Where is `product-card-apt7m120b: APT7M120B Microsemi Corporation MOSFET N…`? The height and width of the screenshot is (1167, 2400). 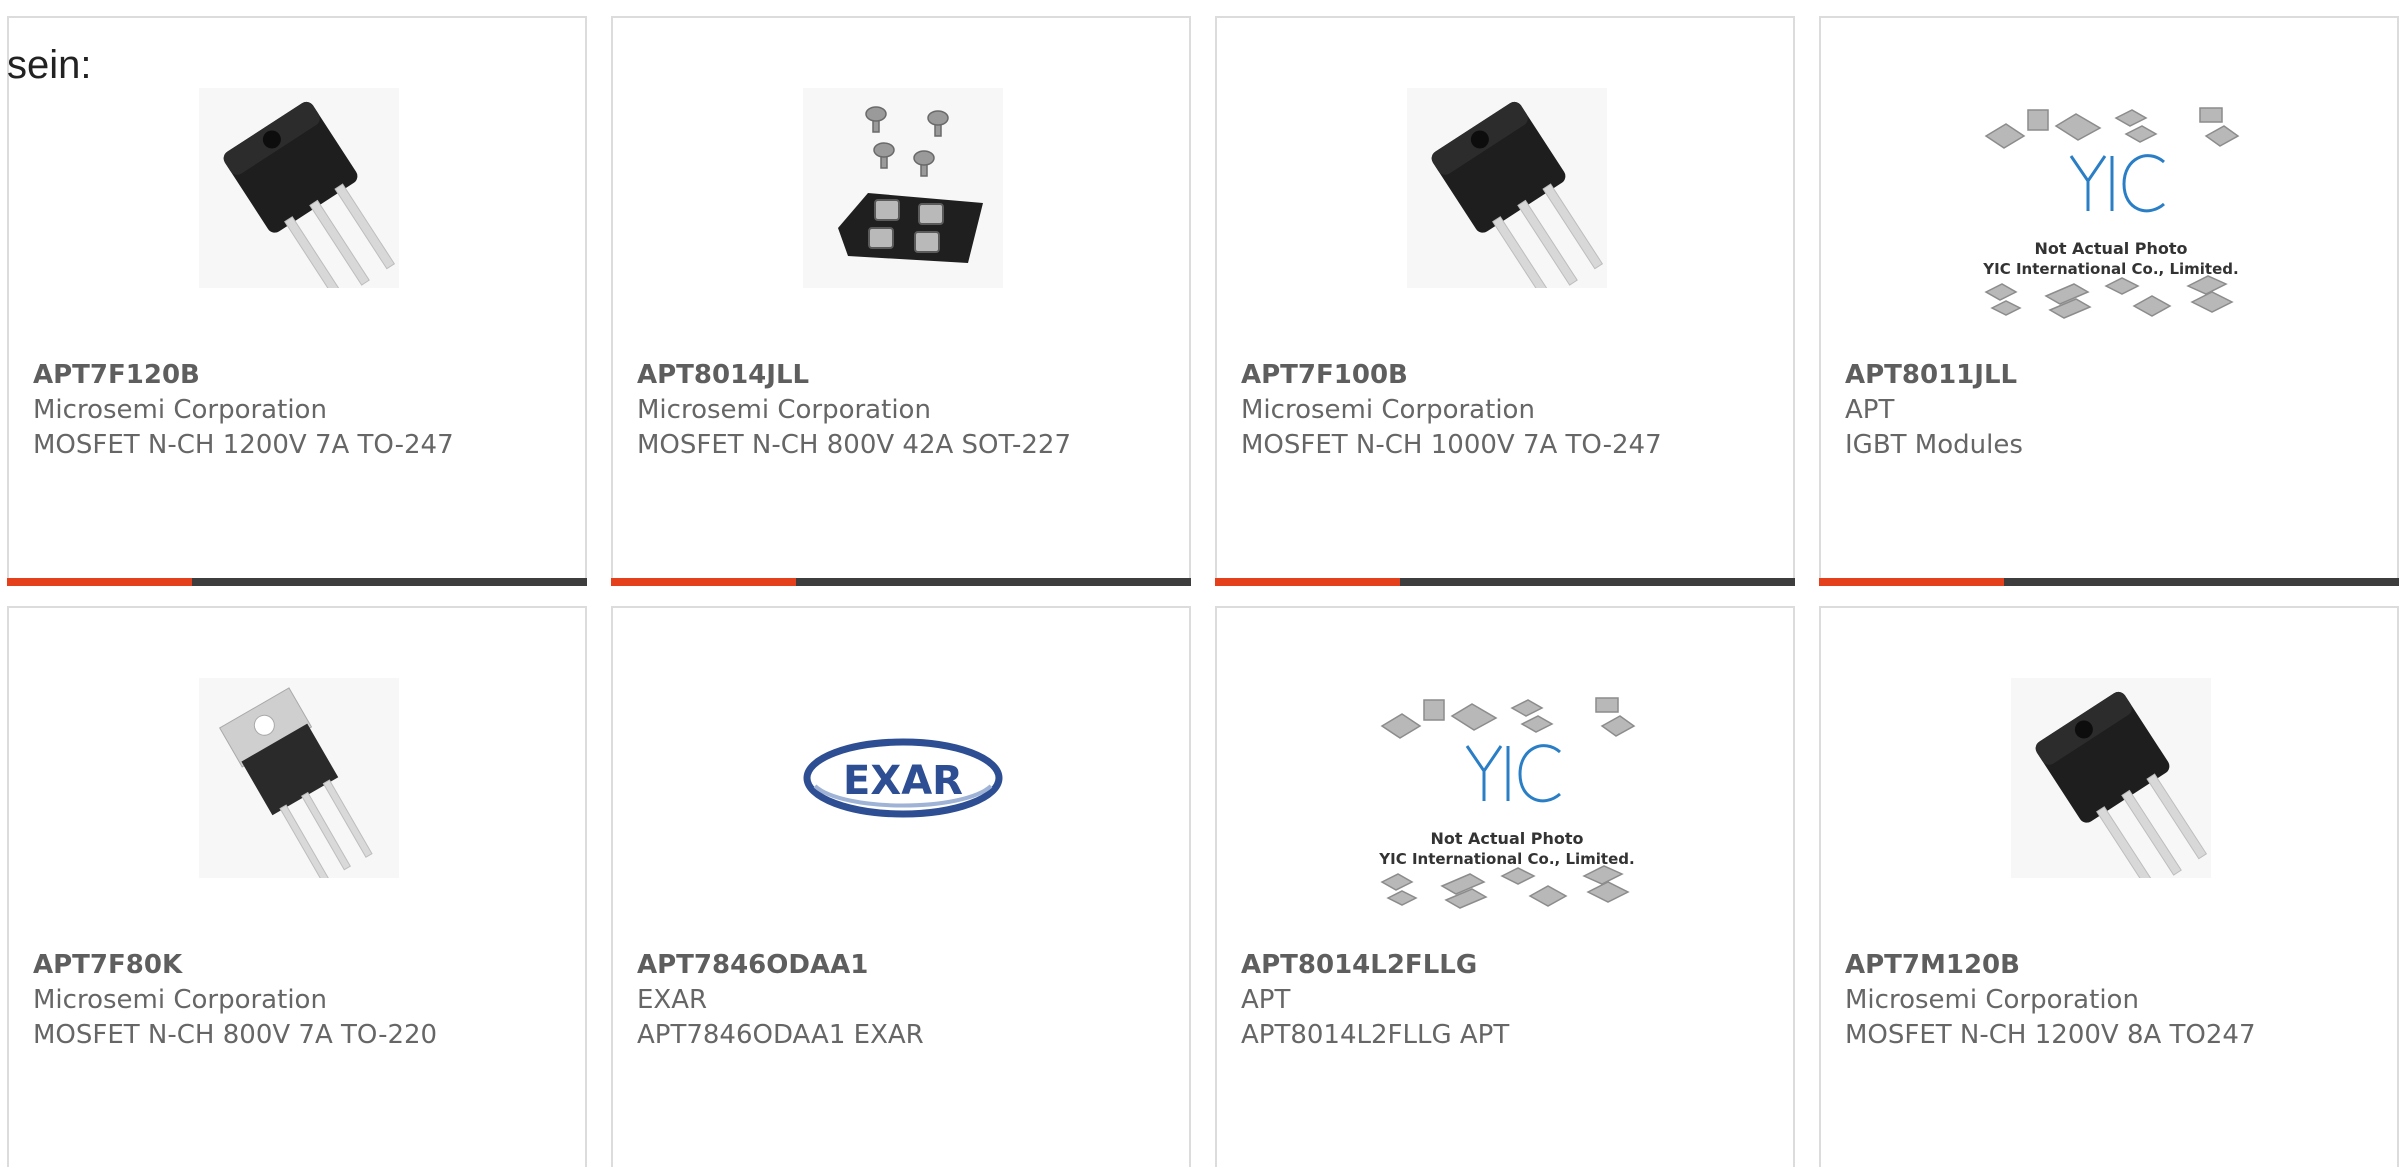
product-card-apt7m120b: APT7M120B Microsemi Corporation MOSFET N… is located at coordinates (2109, 886).